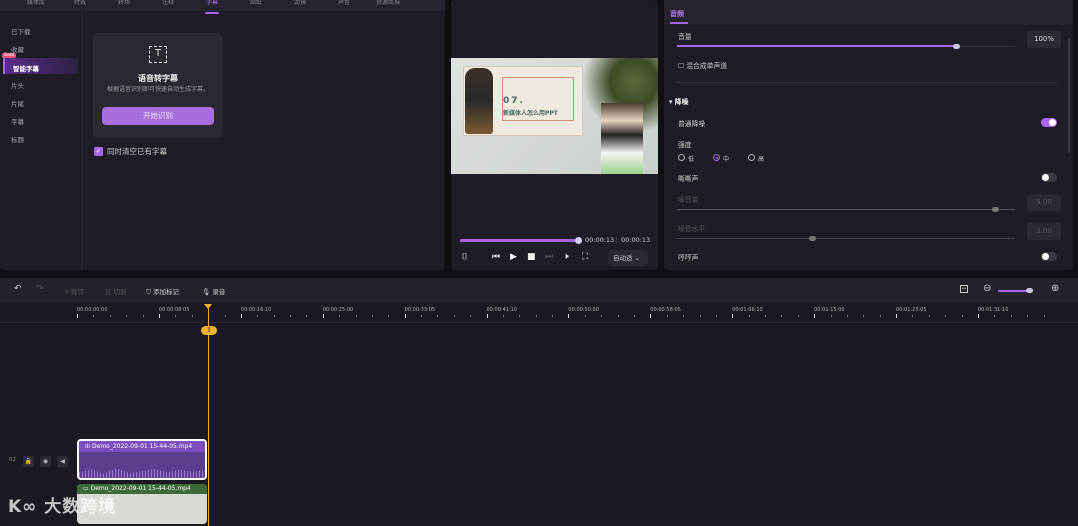 The height and width of the screenshot is (526, 1078). Describe the element at coordinates (623, 258) in the screenshot. I see `zoom-select-value: 自动适` at that location.